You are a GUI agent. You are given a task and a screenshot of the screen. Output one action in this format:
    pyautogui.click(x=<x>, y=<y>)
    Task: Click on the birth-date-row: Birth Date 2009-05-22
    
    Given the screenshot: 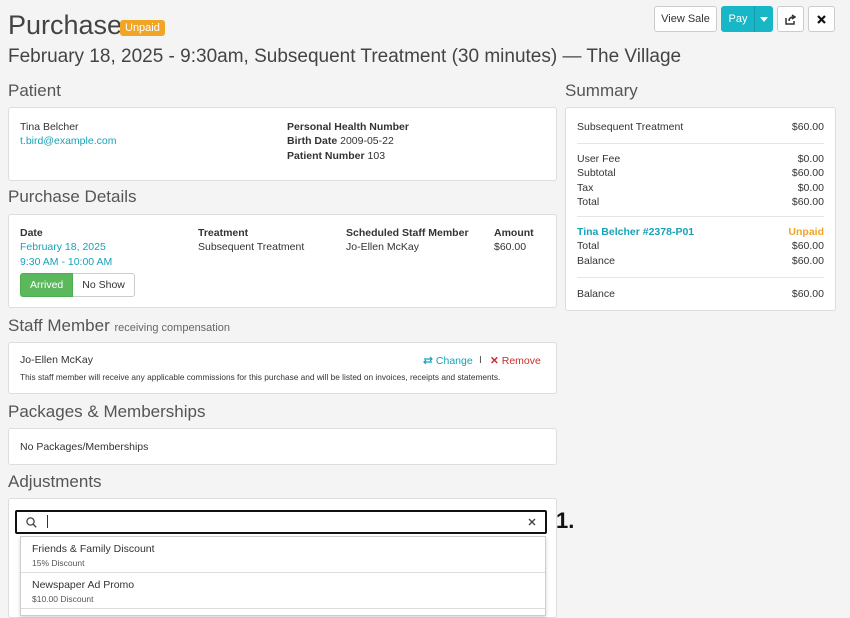 What is the action you would take?
    pyautogui.click(x=340, y=141)
    